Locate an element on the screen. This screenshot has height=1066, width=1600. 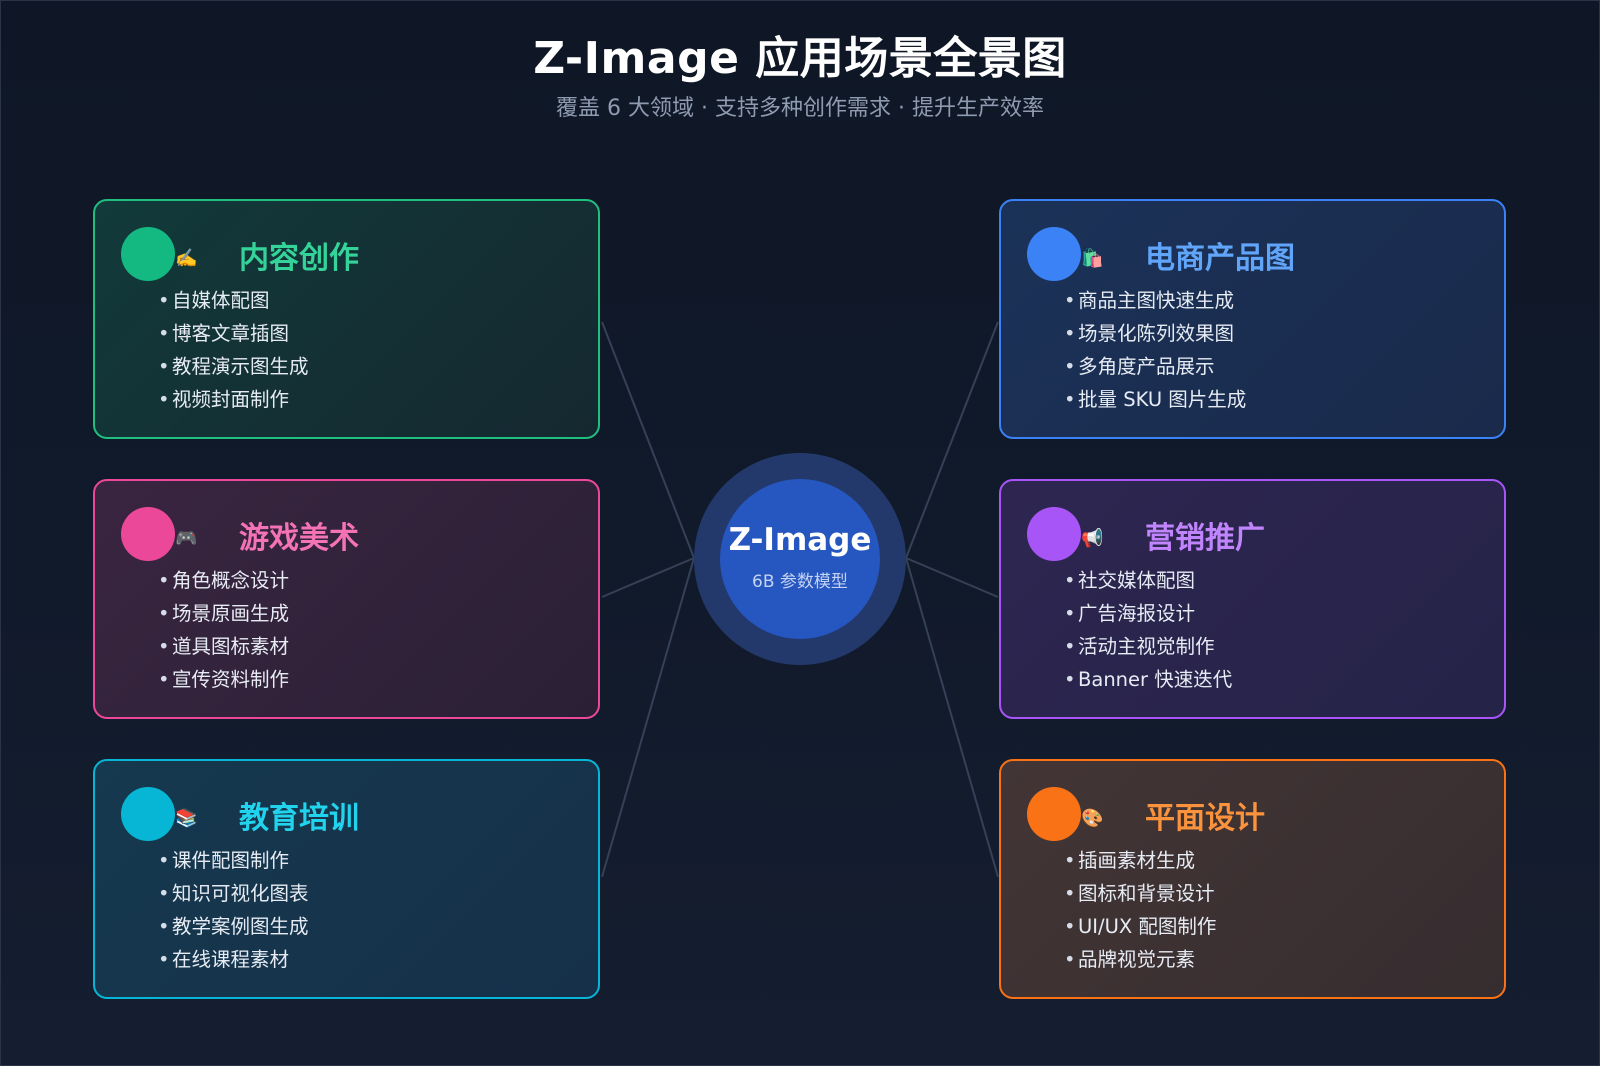
card-3: 📚 教育培训 • 课件配图制作 • 知识可视化图表 • 教学案例图生成 • 在线课程素材 is located at coordinates (346, 879).